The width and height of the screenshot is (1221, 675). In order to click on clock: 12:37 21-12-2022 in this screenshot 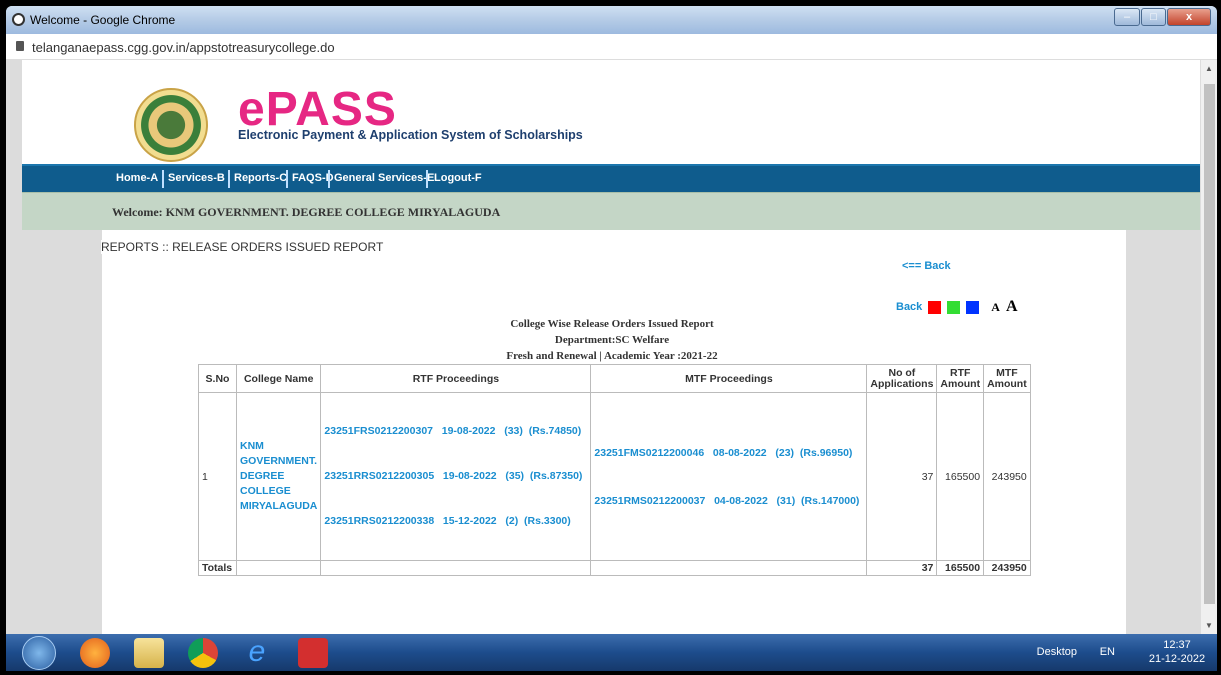, I will do `click(1177, 652)`.